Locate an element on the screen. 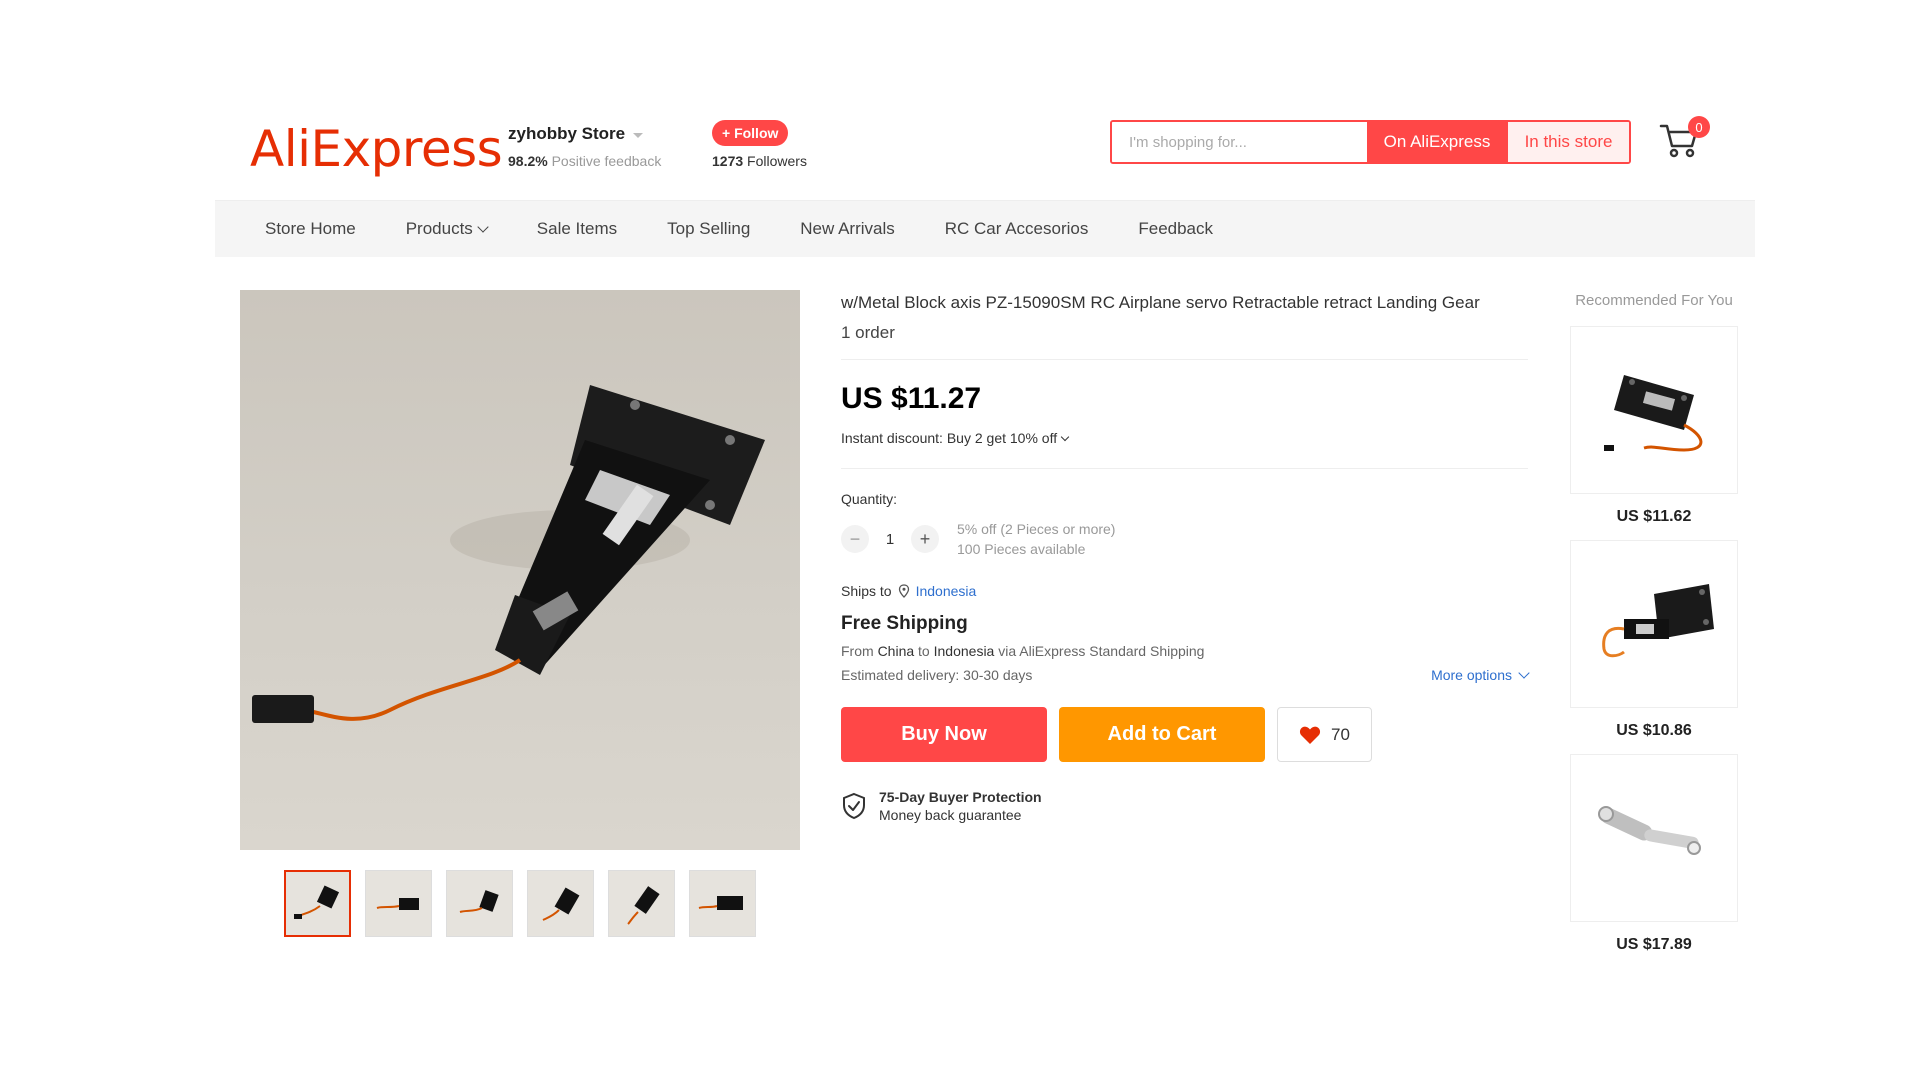  plus-icon: + is located at coordinates (925, 539).